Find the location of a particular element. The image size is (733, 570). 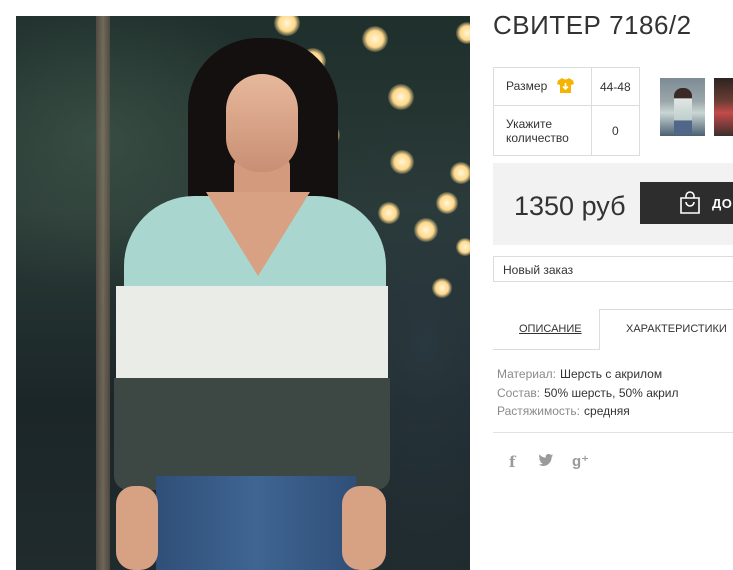

quantity-input: 0 is located at coordinates (615, 130).